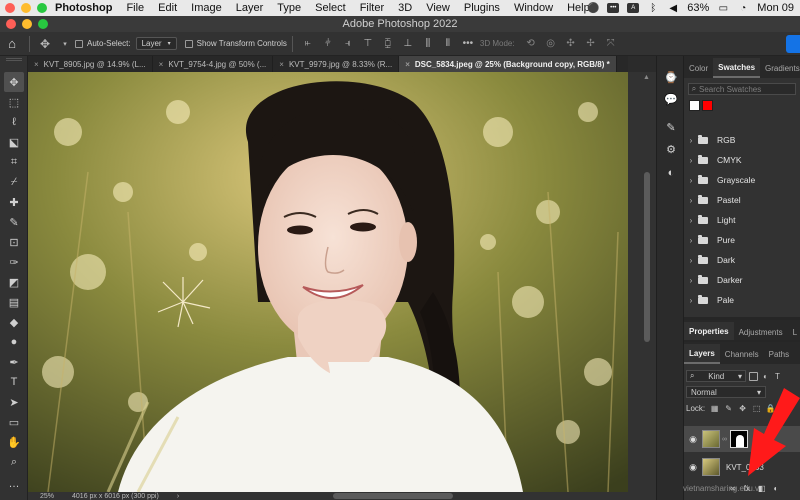 This screenshot has width=800, height=500. What do you see at coordinates (14, 222) in the screenshot?
I see `brush-tool-icon: ✎` at bounding box center [14, 222].